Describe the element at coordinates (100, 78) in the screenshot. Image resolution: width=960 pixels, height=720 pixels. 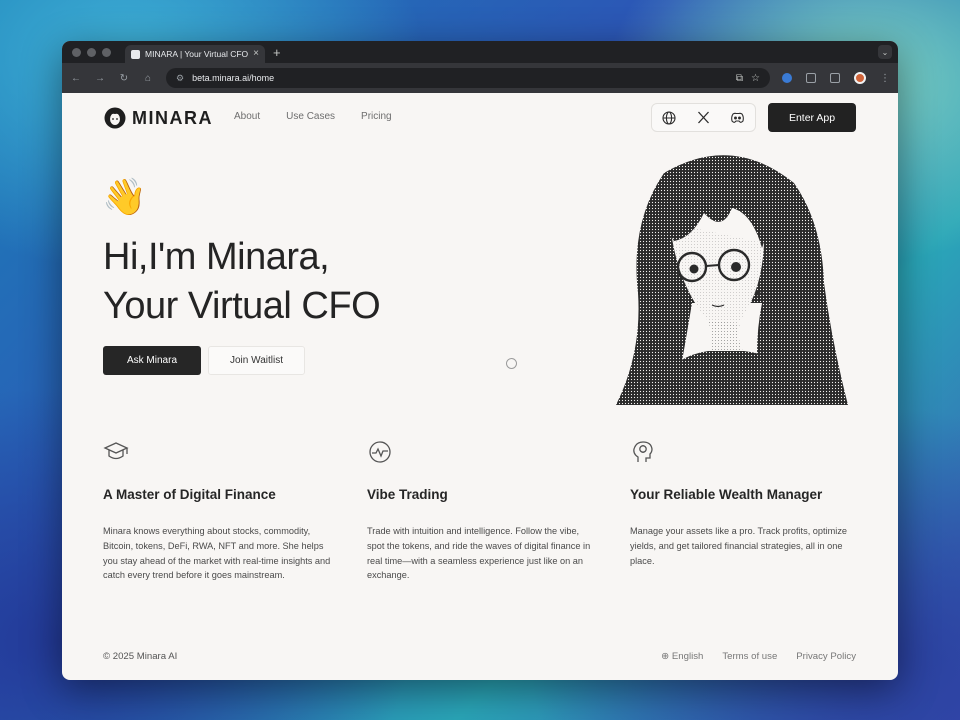
I see `forward-button: →` at that location.